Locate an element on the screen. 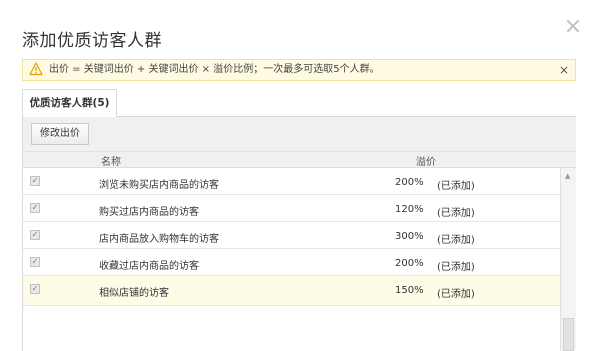 Image resolution: width=600 pixels, height=351 pixels. row-name: 收藏过店内商品的访客 is located at coordinates (149, 266).